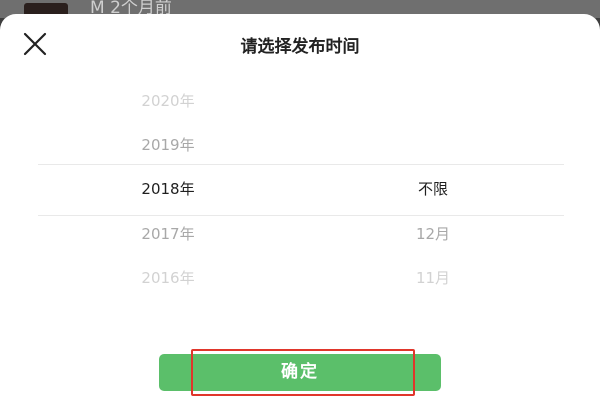  I want to click on year-picker-column: 2020年 2019年 2018年 2017年 2016年, so click(168, 193).